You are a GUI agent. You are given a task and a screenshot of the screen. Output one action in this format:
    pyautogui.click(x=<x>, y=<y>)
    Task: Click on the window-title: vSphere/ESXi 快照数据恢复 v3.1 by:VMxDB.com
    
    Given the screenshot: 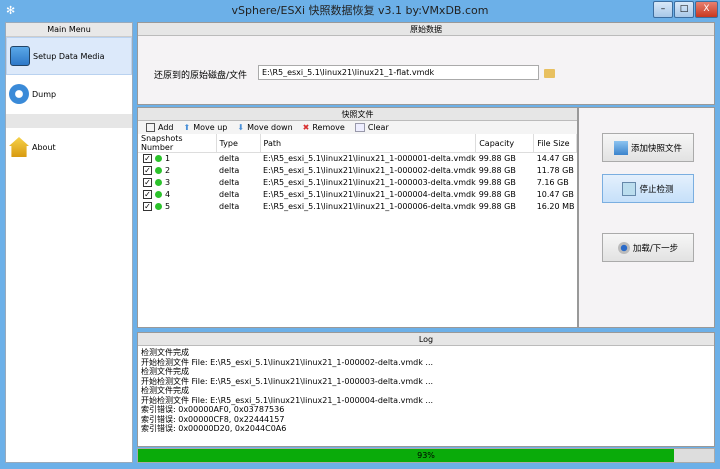 What is the action you would take?
    pyautogui.click(x=360, y=10)
    